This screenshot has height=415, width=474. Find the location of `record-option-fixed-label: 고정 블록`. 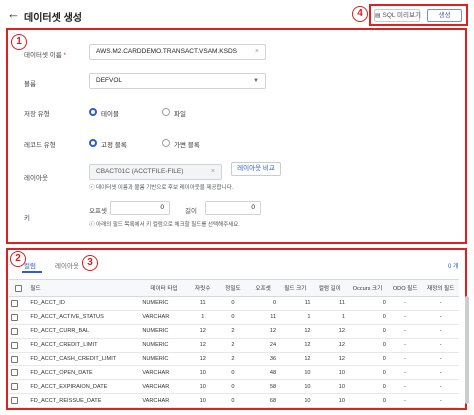

record-option-fixed-label: 고정 블록 is located at coordinates (114, 145).